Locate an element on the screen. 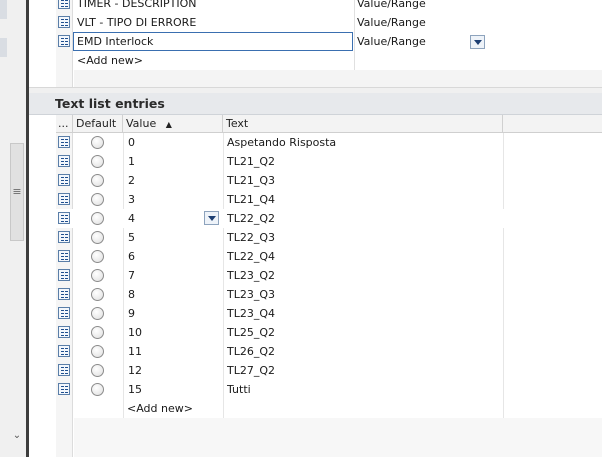 The width and height of the screenshot is (602, 457). header-value-label: Value is located at coordinates (141, 123).